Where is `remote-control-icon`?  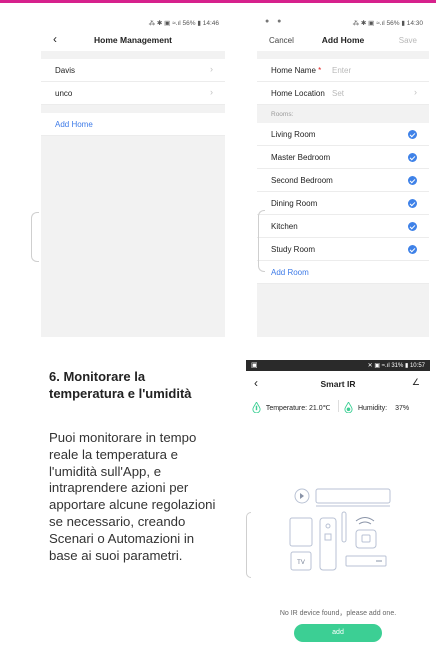
remote-control-icon is located at coordinates (328, 544).